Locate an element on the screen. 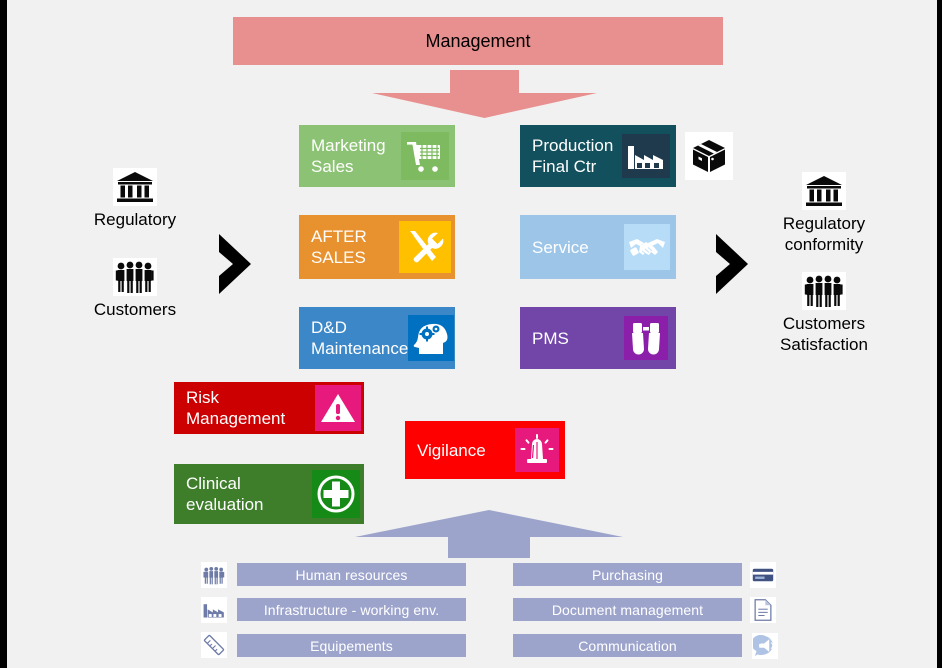 The width and height of the screenshot is (942, 668). medical-cross-icon is located at coordinates (336, 494).